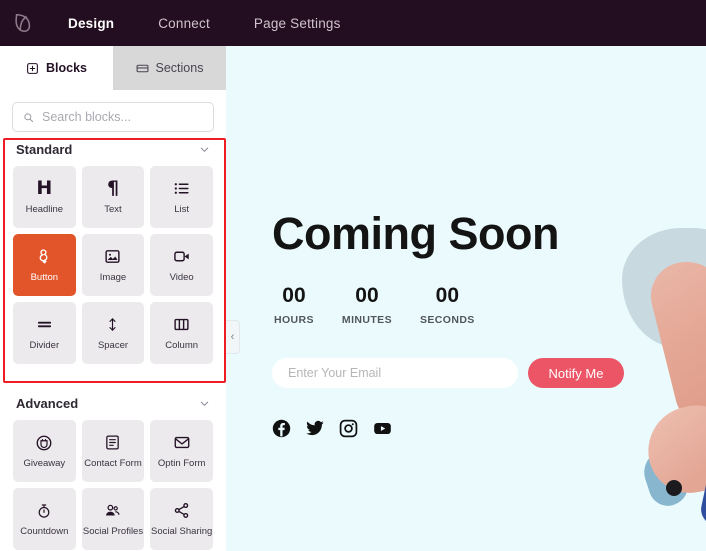  What do you see at coordinates (366, 320) in the screenshot?
I see `countdown-label: MINUTES` at bounding box center [366, 320].